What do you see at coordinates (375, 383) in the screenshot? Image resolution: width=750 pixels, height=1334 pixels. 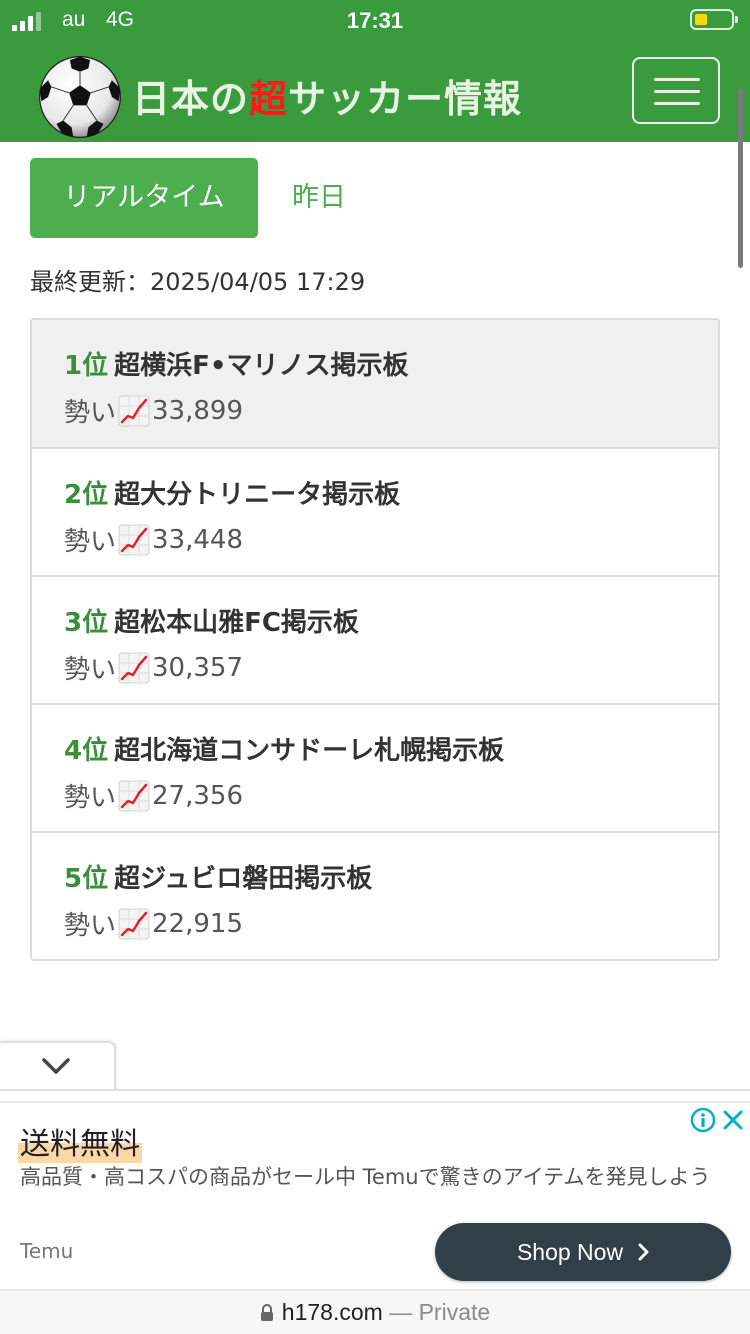 I see `ranking-item: 1位 超横浜F•マリノス掲示板 勢い 33,899` at bounding box center [375, 383].